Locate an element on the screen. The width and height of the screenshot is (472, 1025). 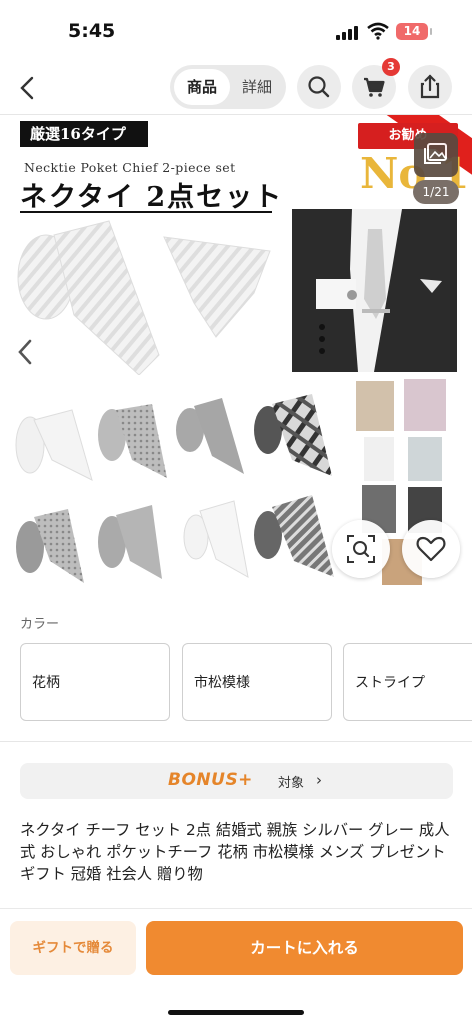
gift-button: ギフトで贈る is located at coordinates (73, 948).